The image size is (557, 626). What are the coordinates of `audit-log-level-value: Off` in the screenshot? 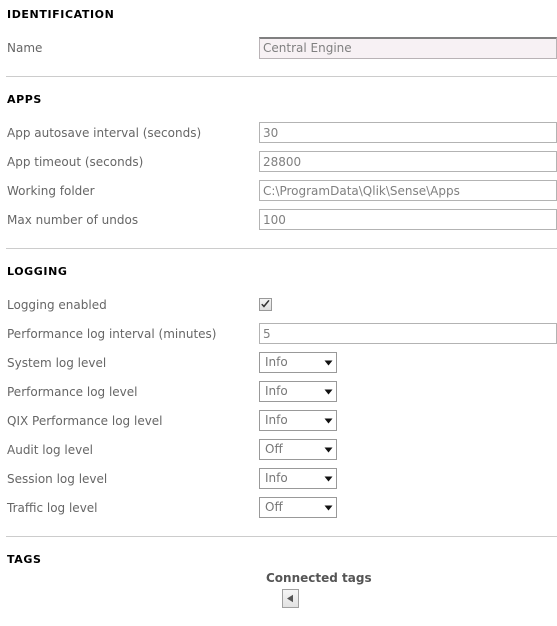 It's located at (274, 449).